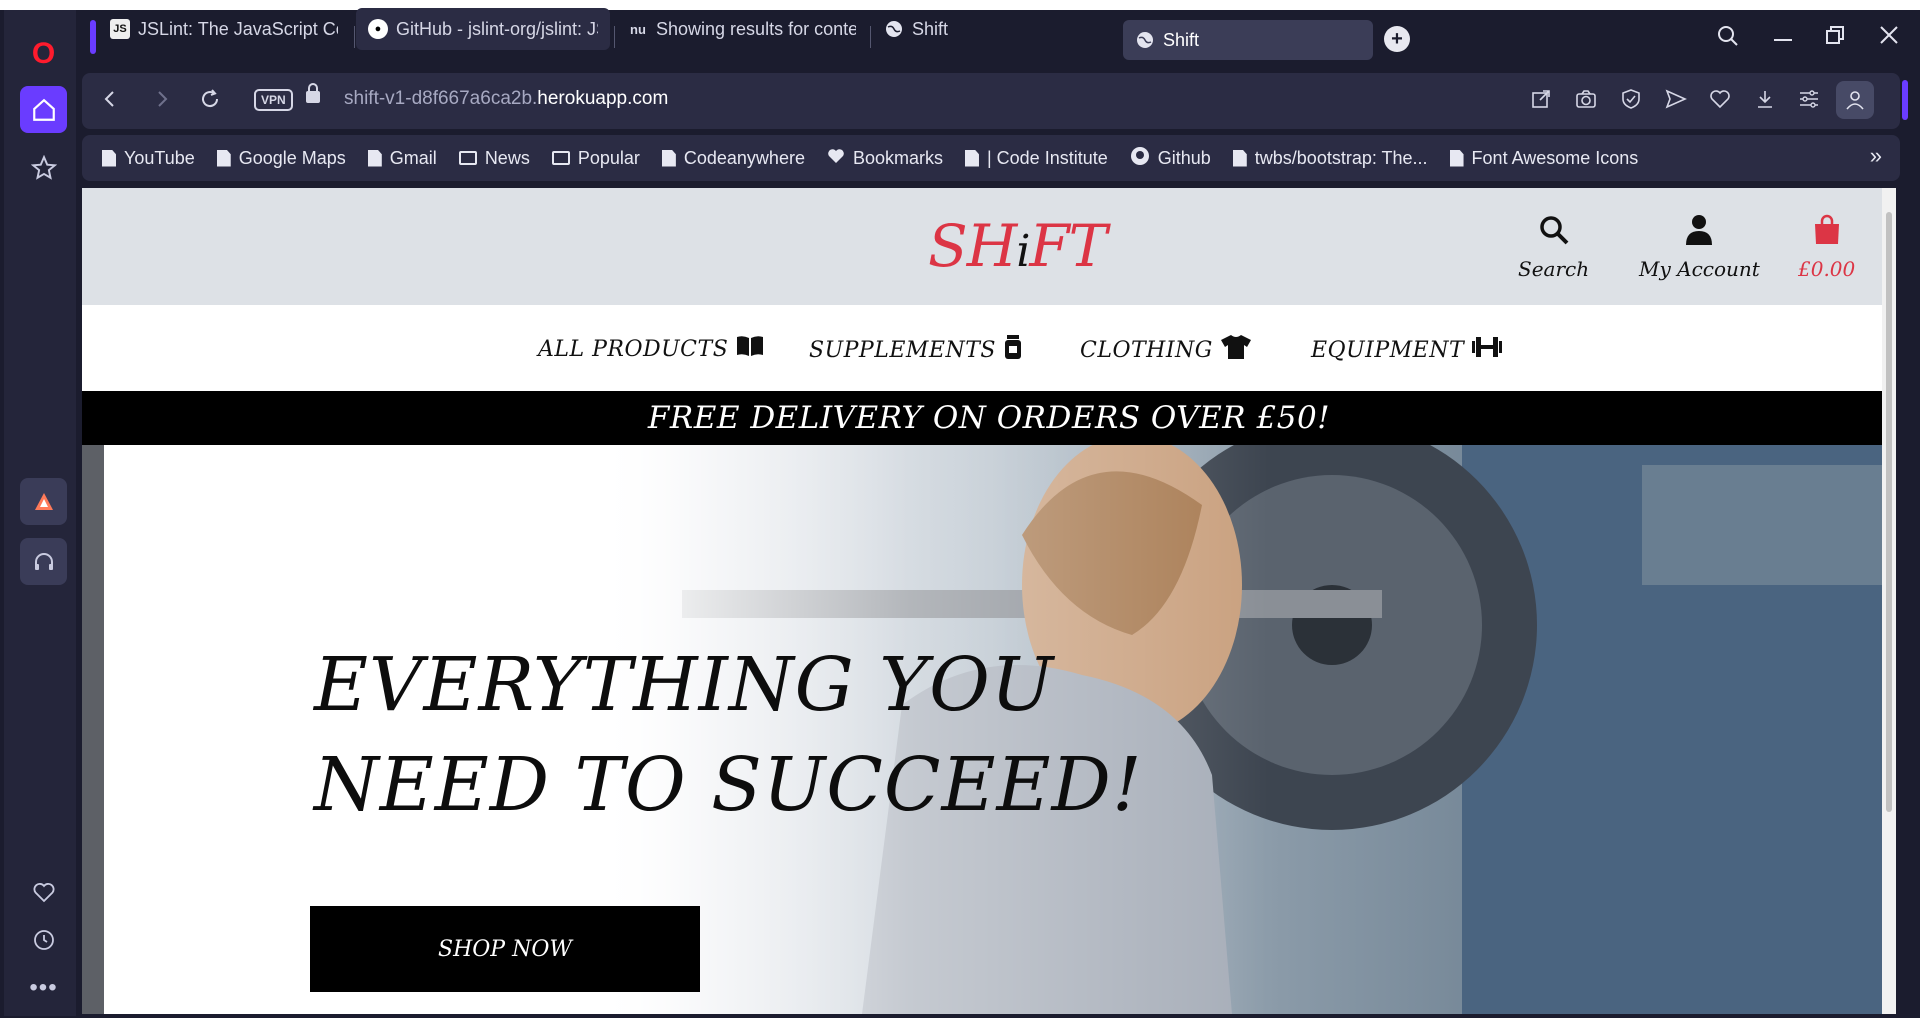  What do you see at coordinates (1554, 269) in the screenshot?
I see `search-label: Search` at bounding box center [1554, 269].